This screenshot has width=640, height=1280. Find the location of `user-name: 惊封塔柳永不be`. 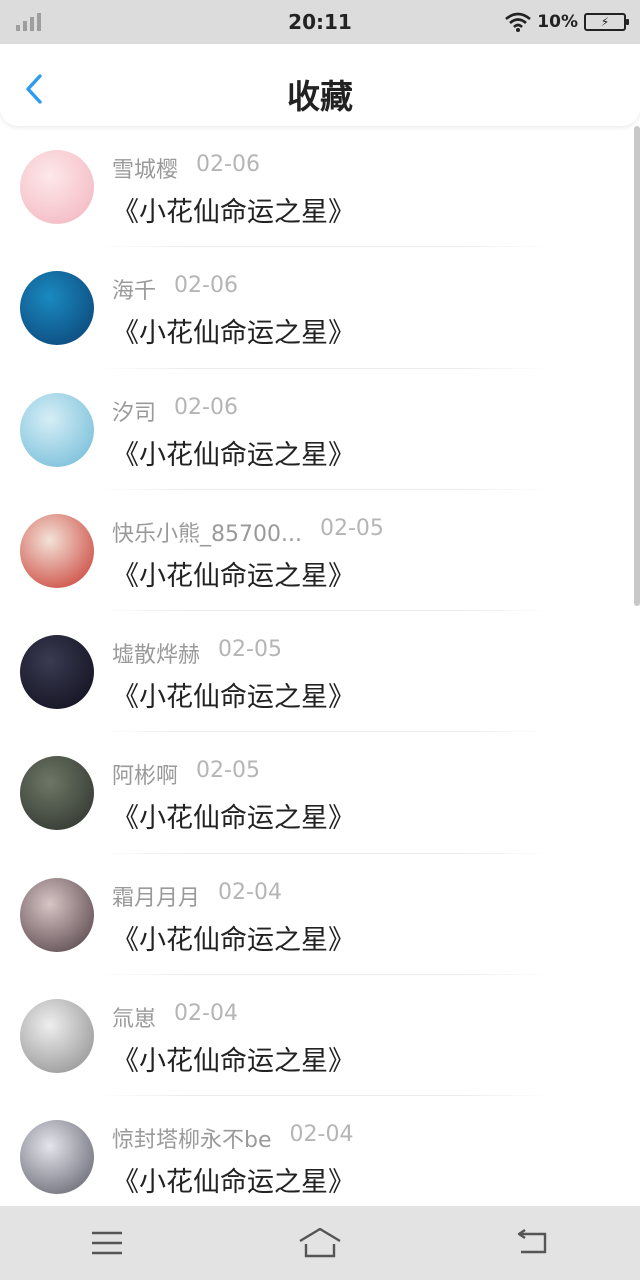

user-name: 惊封塔柳永不be is located at coordinates (192, 1138).